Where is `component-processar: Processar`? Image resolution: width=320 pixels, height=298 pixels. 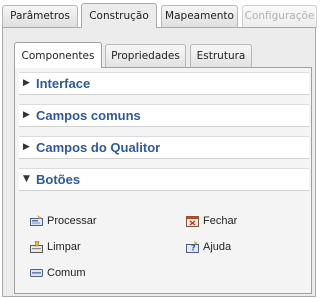
component-processar: Processar is located at coordinates (63, 221).